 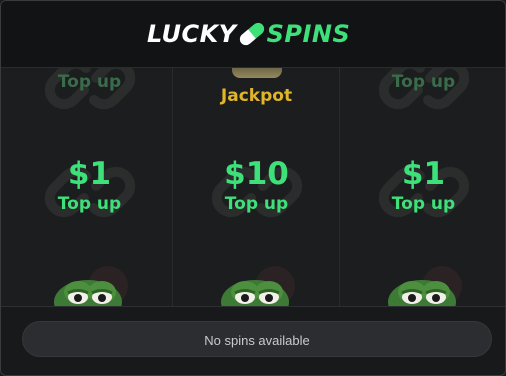 I want to click on logo: LUCKY SPINS, so click(x=248, y=34).